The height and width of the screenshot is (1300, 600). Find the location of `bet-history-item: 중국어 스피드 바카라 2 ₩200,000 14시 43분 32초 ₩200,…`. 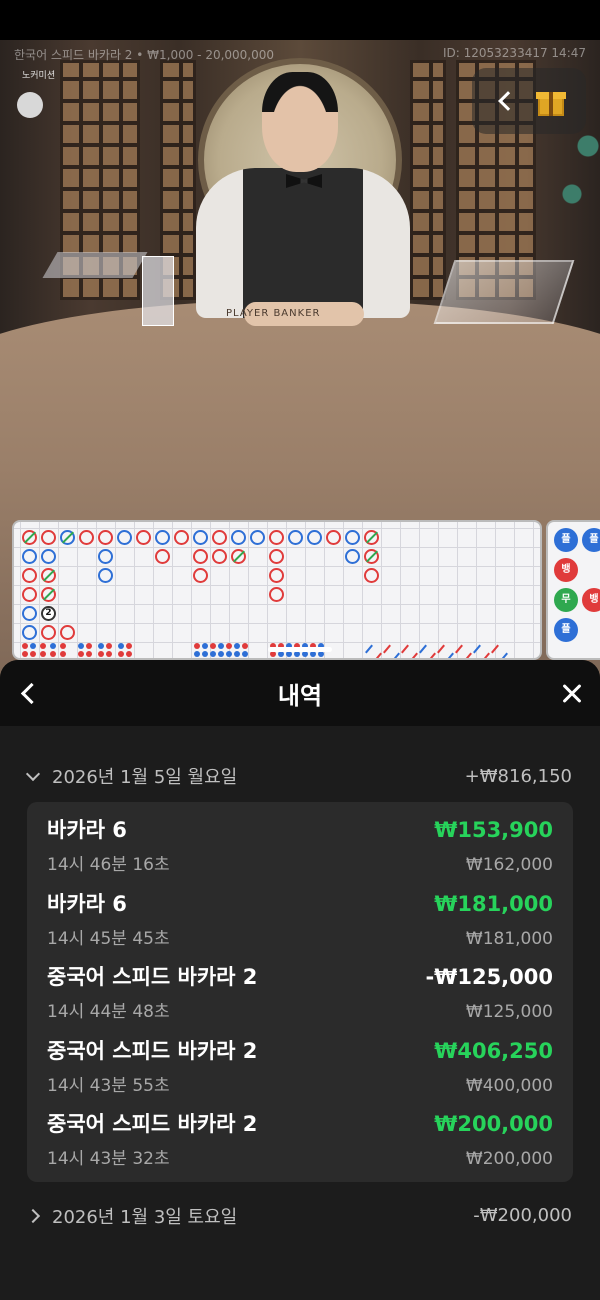

bet-history-item: 중국어 스피드 바카라 2 ₩200,000 14시 43분 32초 ₩200,… is located at coordinates (300, 1139).